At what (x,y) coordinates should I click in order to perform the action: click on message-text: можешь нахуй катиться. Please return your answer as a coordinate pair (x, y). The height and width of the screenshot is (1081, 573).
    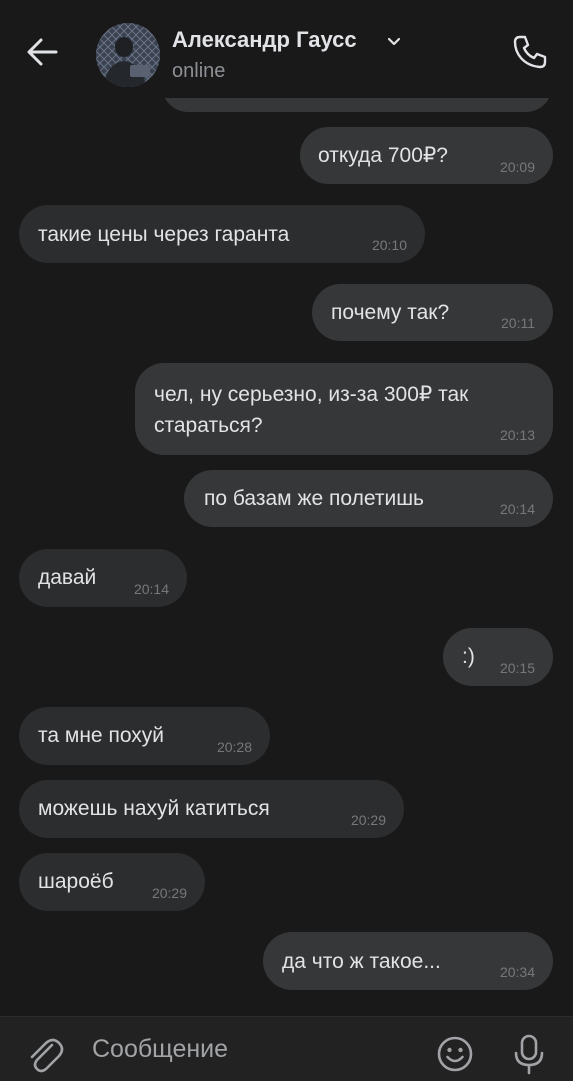
    Looking at the image, I should click on (154, 808).